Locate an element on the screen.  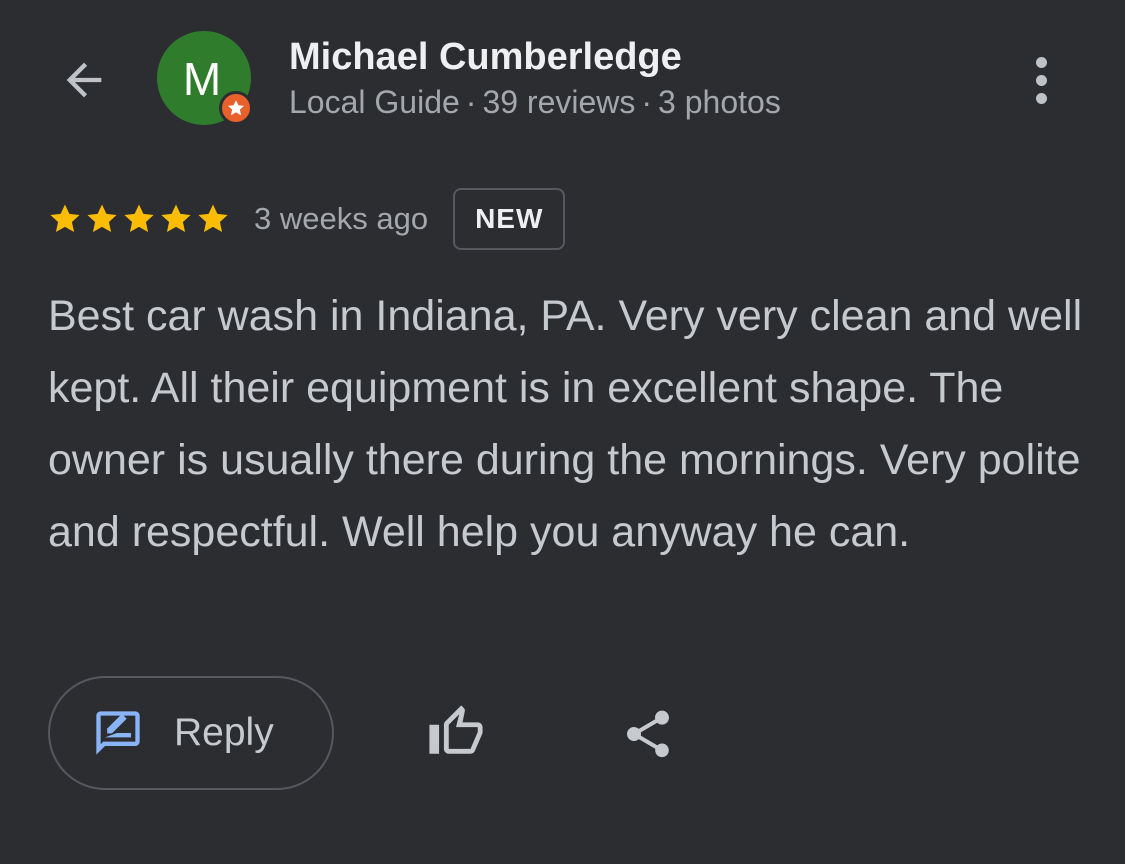
share-button is located at coordinates (648, 734).